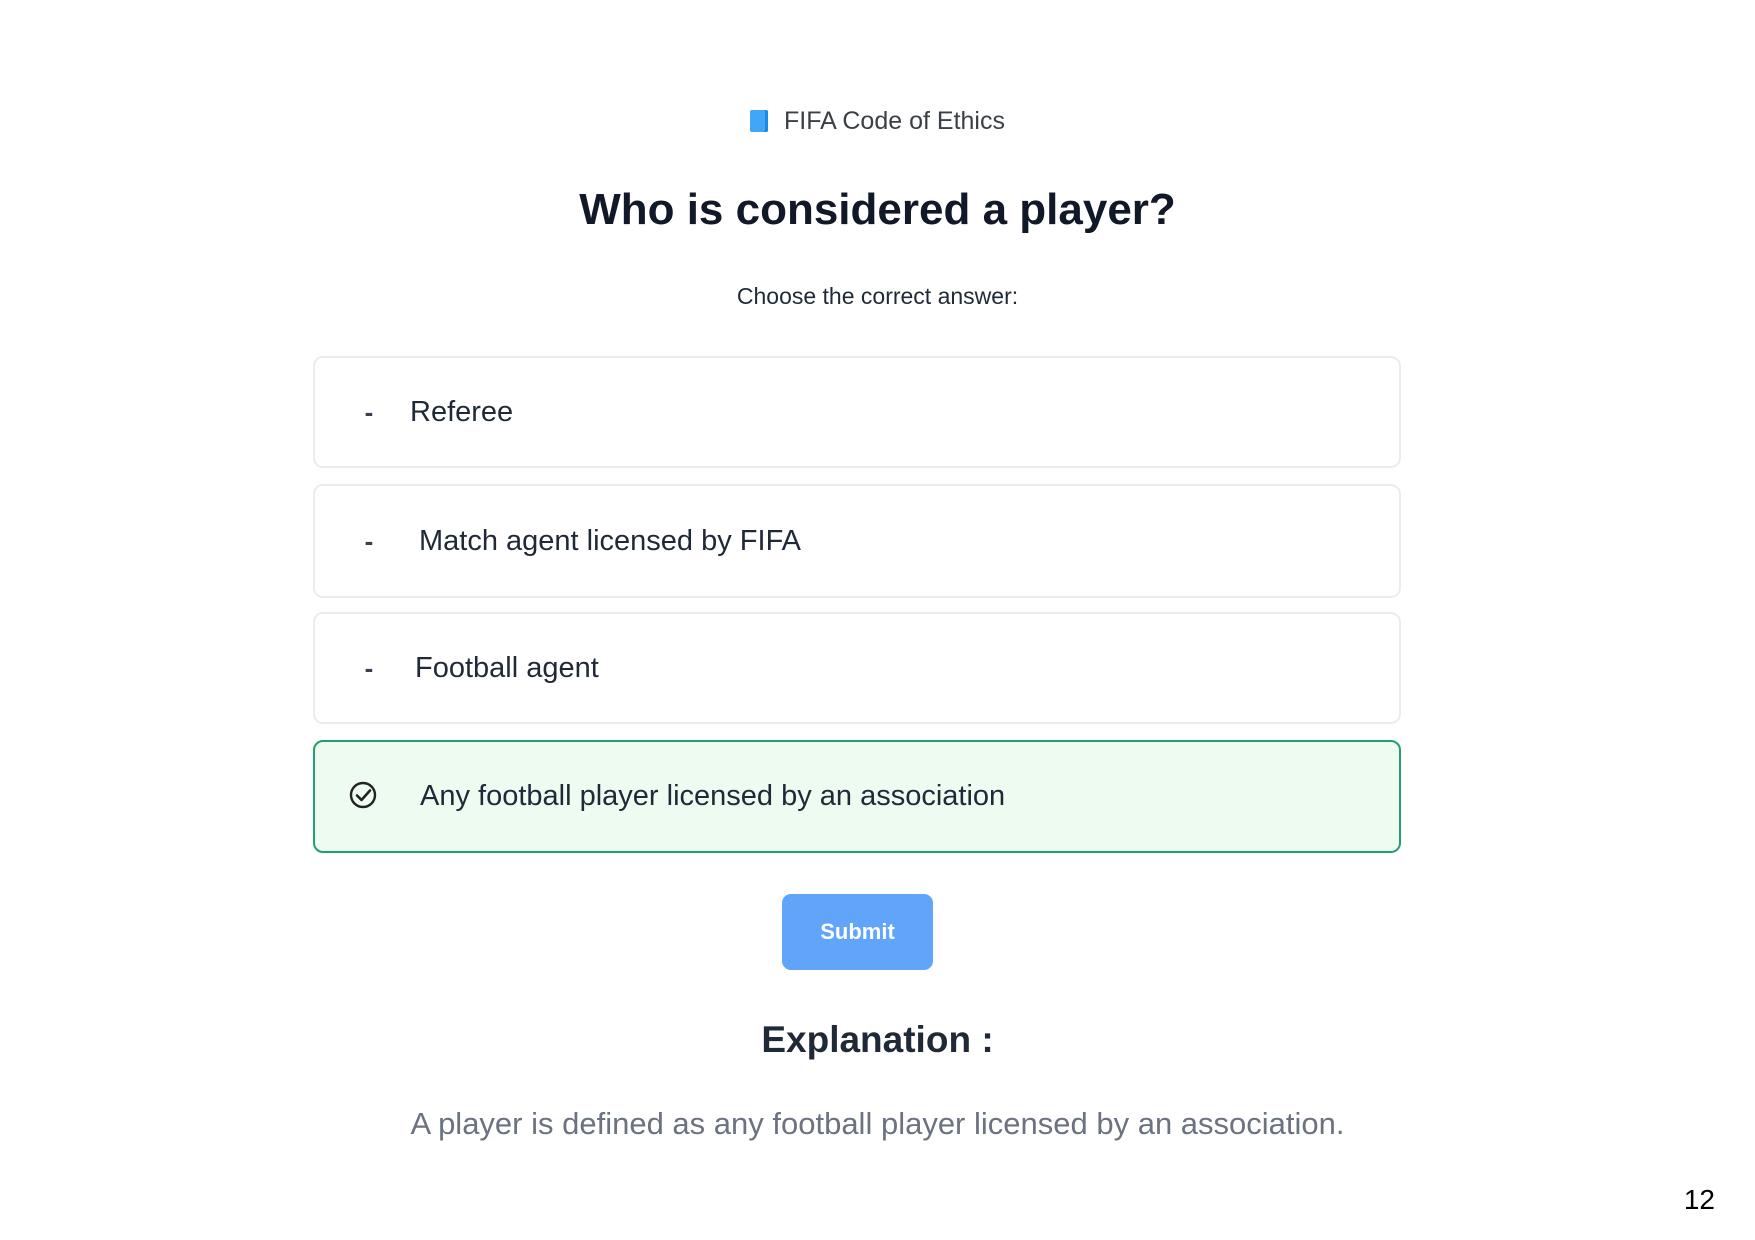 Image resolution: width=1755 pixels, height=1240 pixels. Describe the element at coordinates (877, 1039) in the screenshot. I see `explanation-title: Explanation :` at that location.